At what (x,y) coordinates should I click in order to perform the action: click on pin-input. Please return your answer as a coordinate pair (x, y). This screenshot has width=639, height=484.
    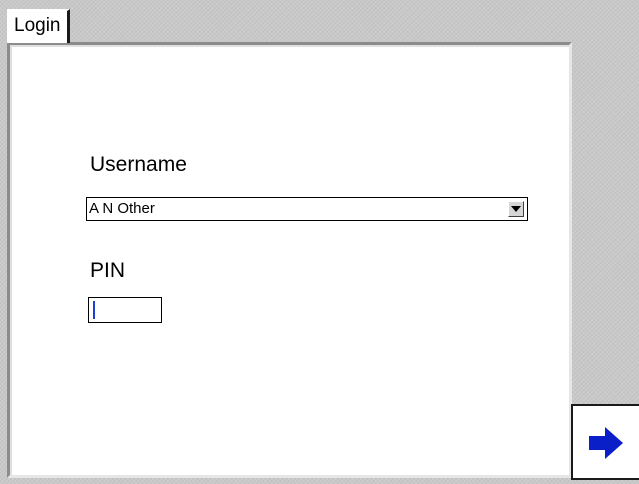
    Looking at the image, I should click on (125, 310).